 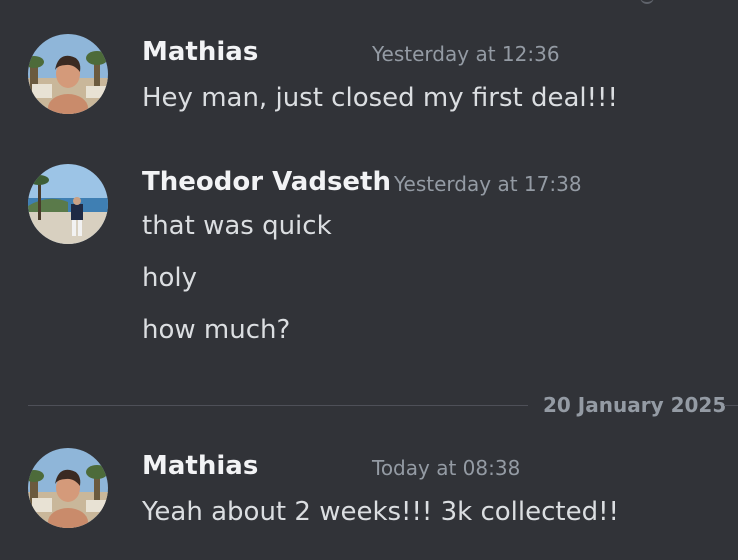 I want to click on message-timestamp: Yesterday at 12:36, so click(x=466, y=54).